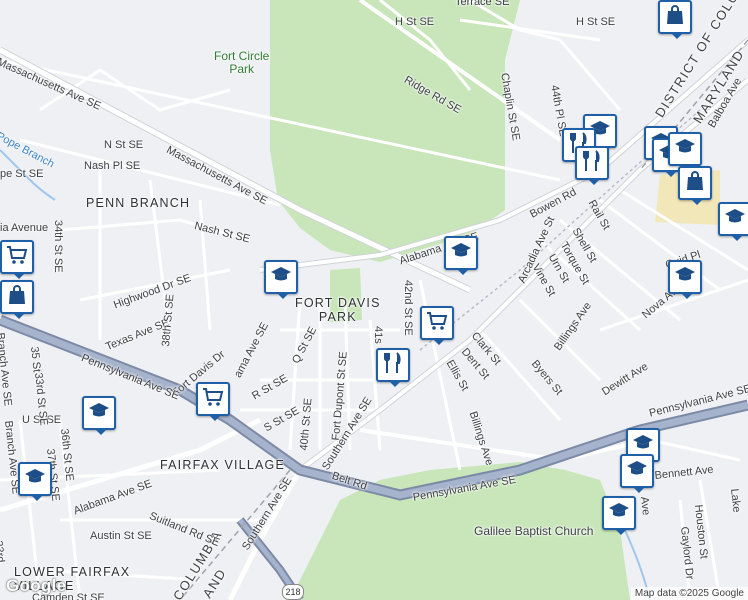 Image resolution: width=748 pixels, height=600 pixels. What do you see at coordinates (24, 228) in the screenshot?
I see `ia-avenue-label: ia Avenue` at bounding box center [24, 228].